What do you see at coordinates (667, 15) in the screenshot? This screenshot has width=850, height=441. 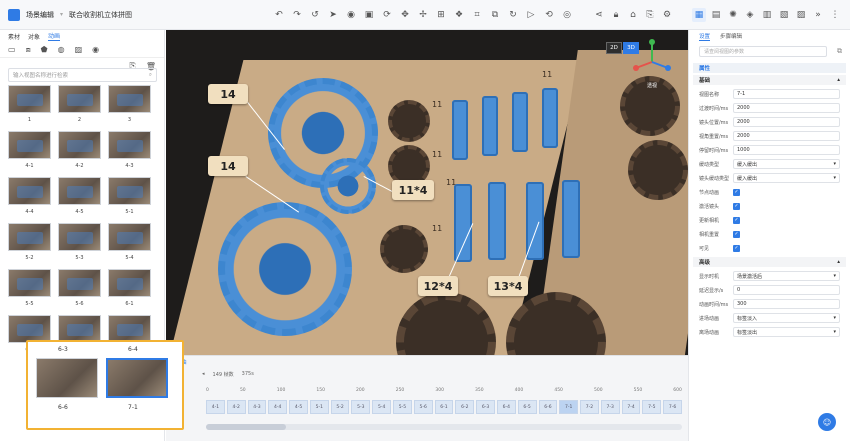 I see `settings-icon: ⚙` at bounding box center [667, 15].